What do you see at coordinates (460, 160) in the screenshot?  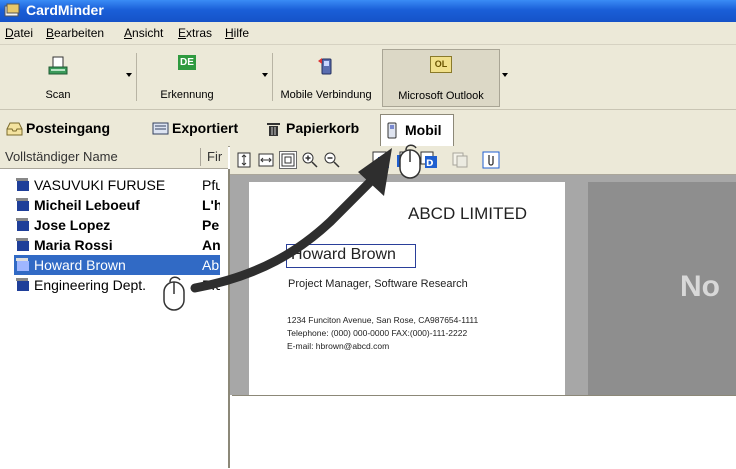 I see `copy-image-icon` at bounding box center [460, 160].